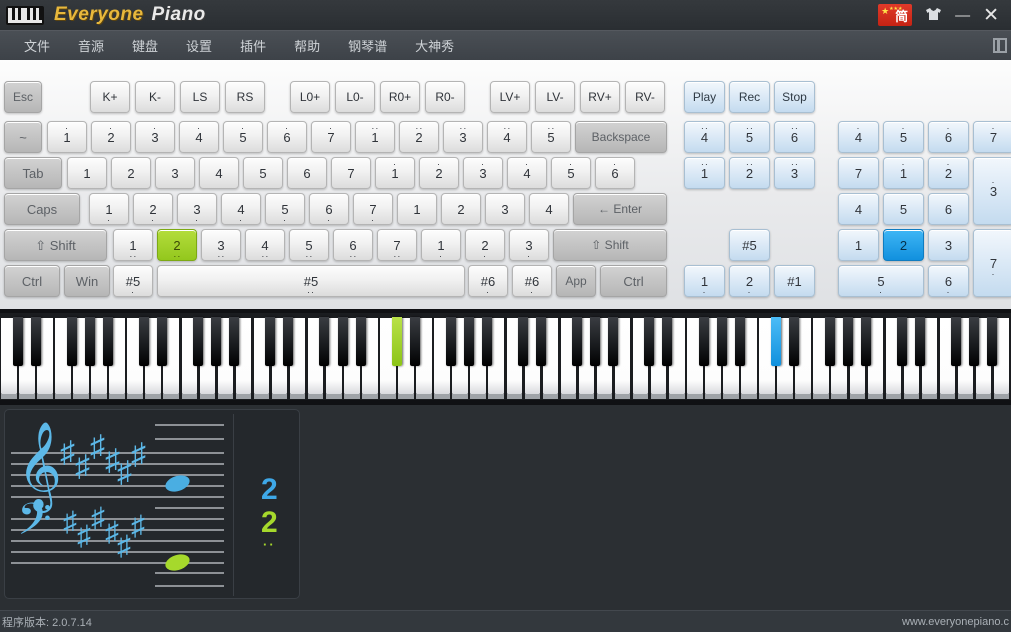 This screenshot has height=632, width=1011. Describe the element at coordinates (955, 622) in the screenshot. I see `website-link: www.everyonepiano.c` at that location.